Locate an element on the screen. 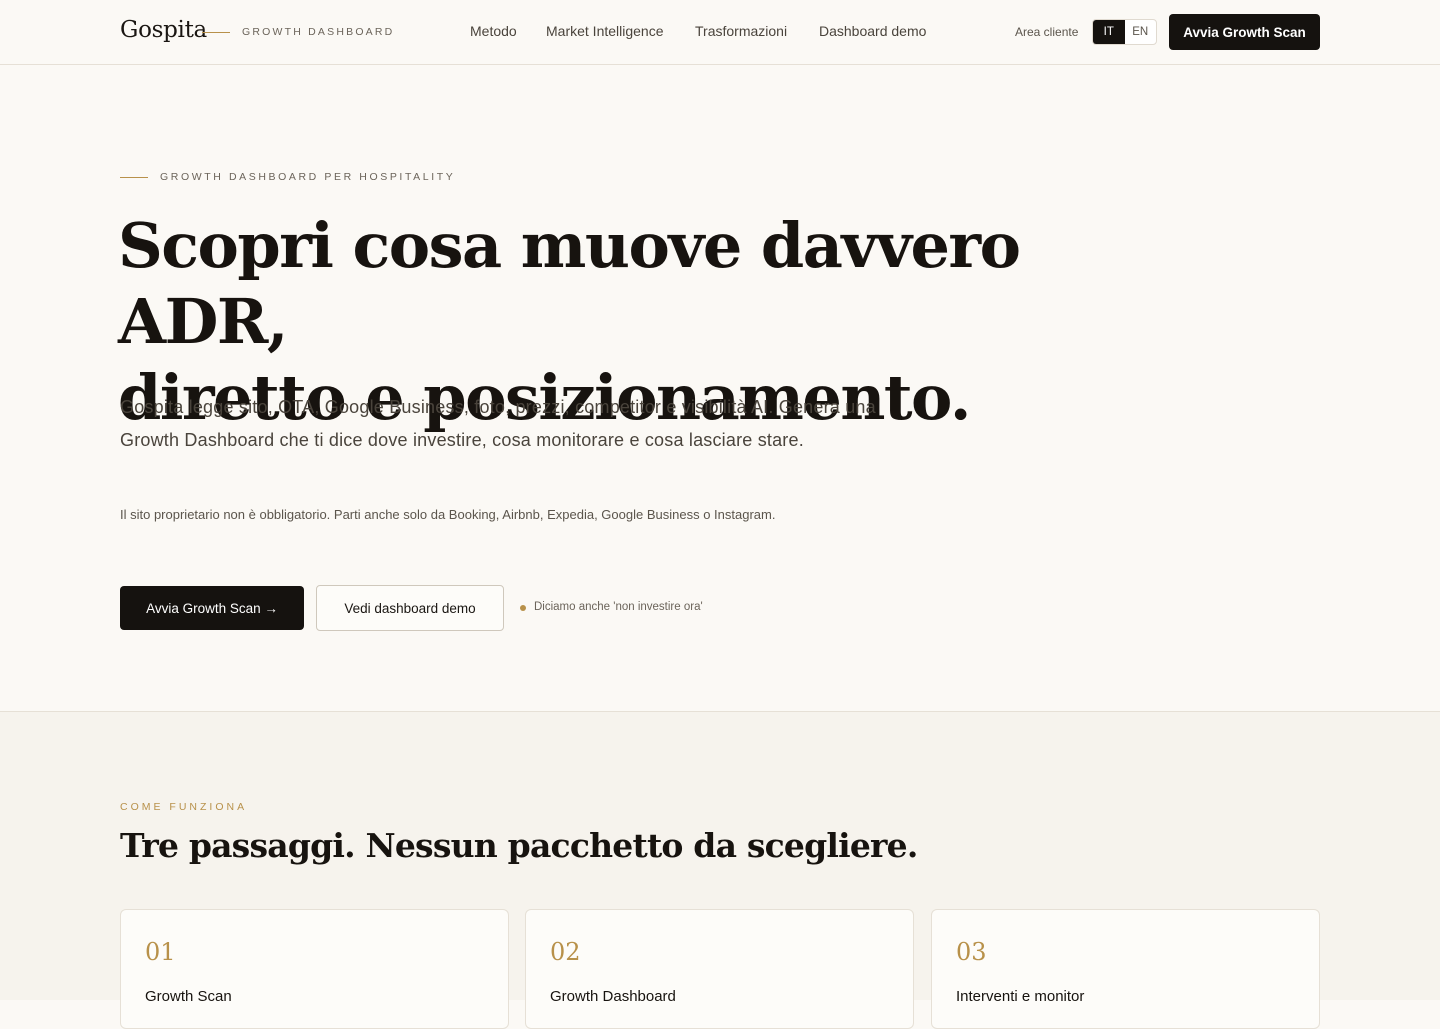  step-title: Interventi e monitor is located at coordinates (1020, 996).